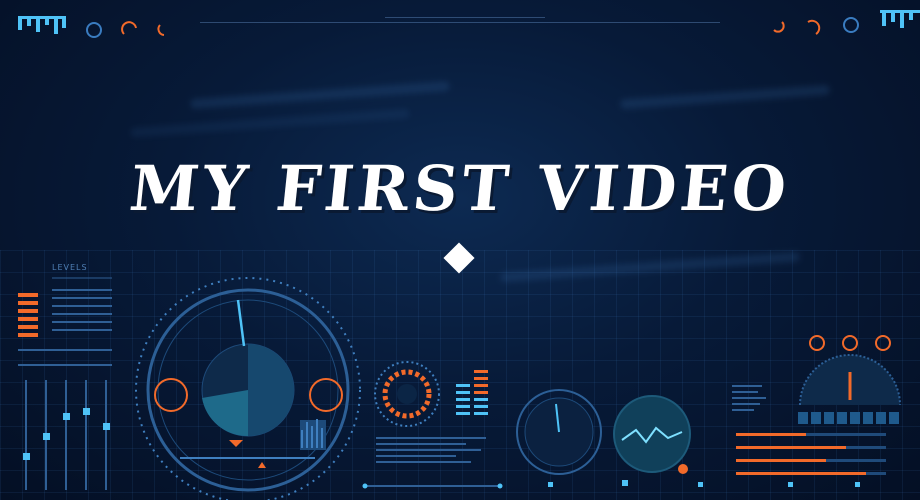  What do you see at coordinates (66, 435) in the screenshot?
I see `vertical-sliders` at bounding box center [66, 435].